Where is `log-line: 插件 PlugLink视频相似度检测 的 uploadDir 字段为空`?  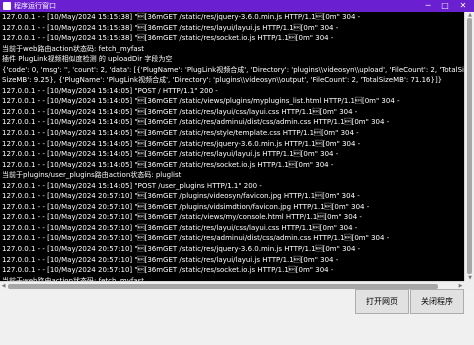 log-line: 插件 PlugLink视频相似度检测 的 uploadDir 字段为空 is located at coordinates (87, 59).